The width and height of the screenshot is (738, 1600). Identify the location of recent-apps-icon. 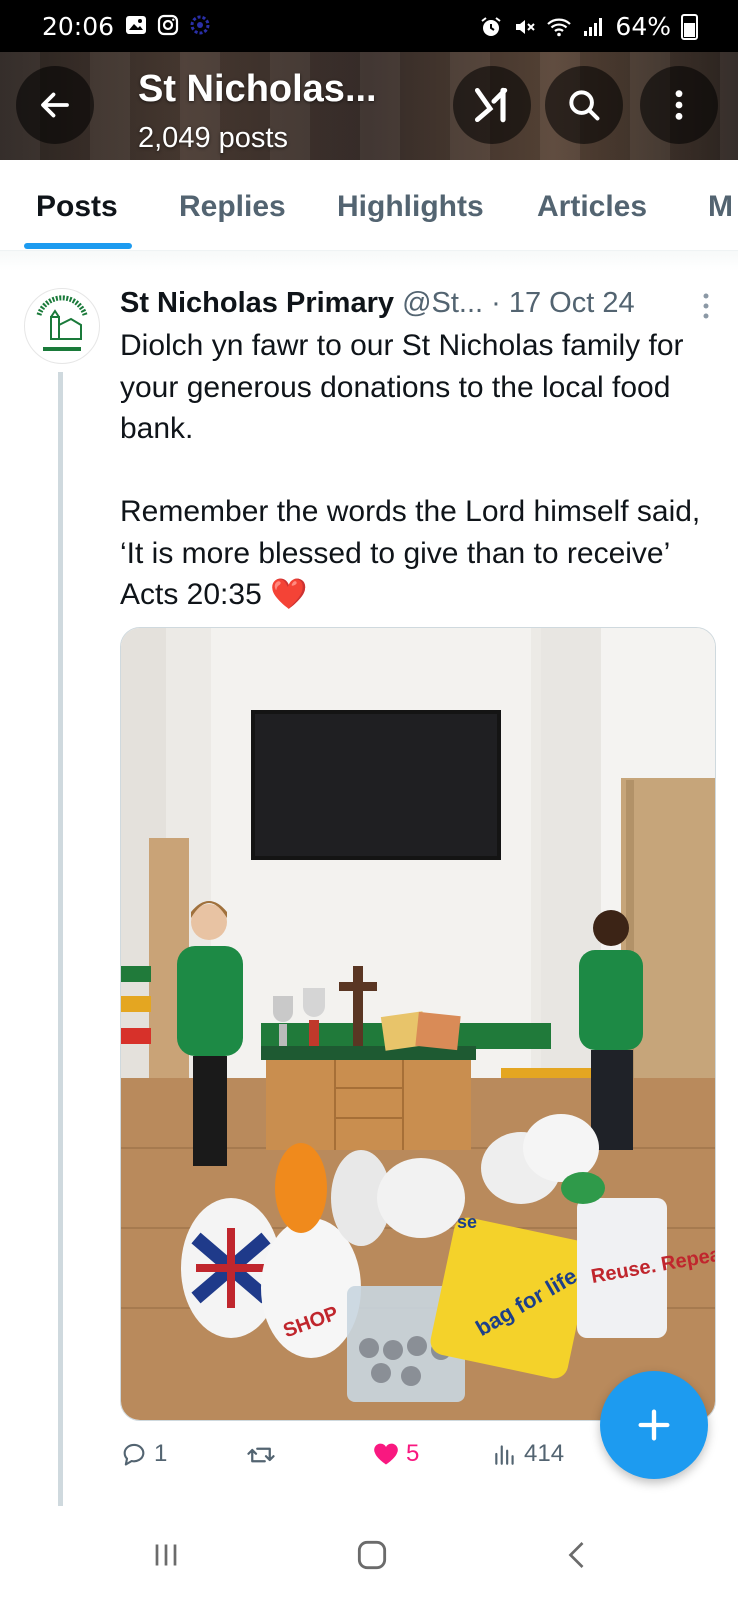
(166, 1555).